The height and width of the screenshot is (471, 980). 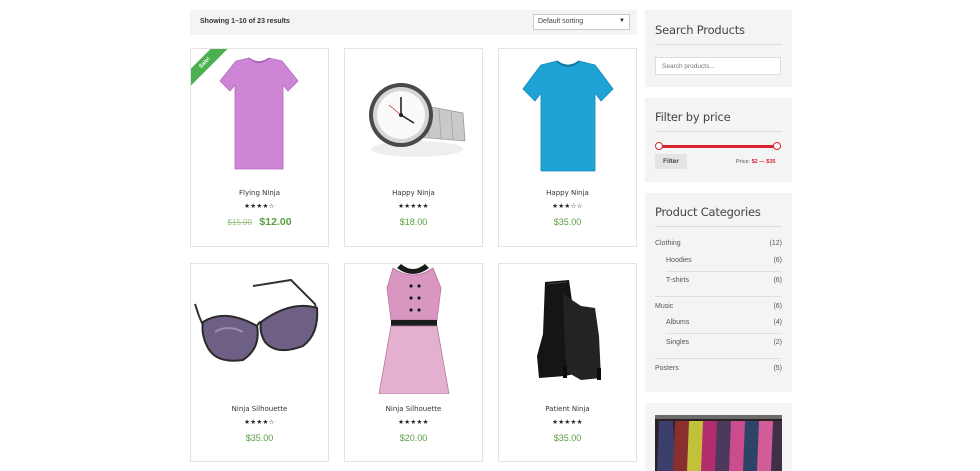 What do you see at coordinates (259, 193) in the screenshot?
I see `product-name: Flying Ninja` at bounding box center [259, 193].